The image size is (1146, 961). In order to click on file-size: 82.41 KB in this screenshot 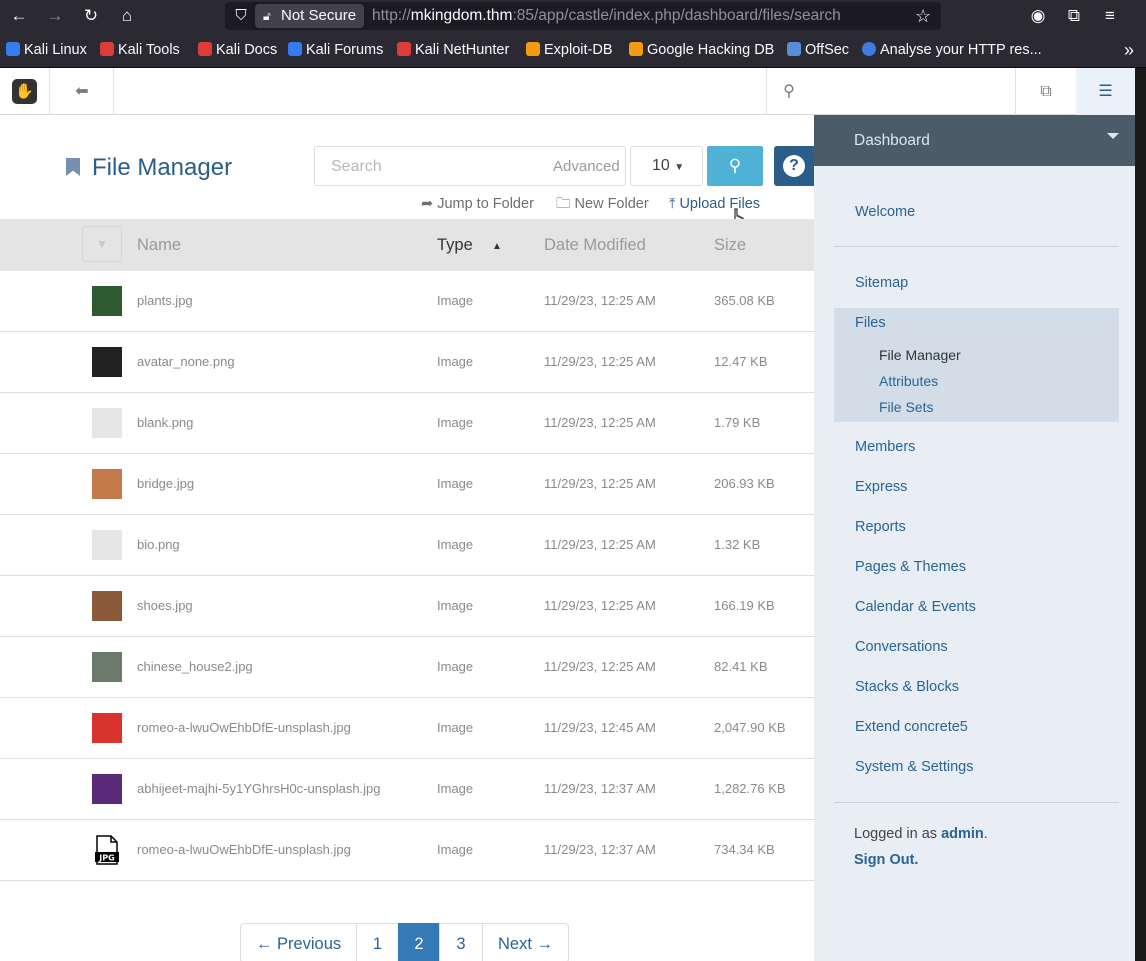, I will do `click(741, 666)`.